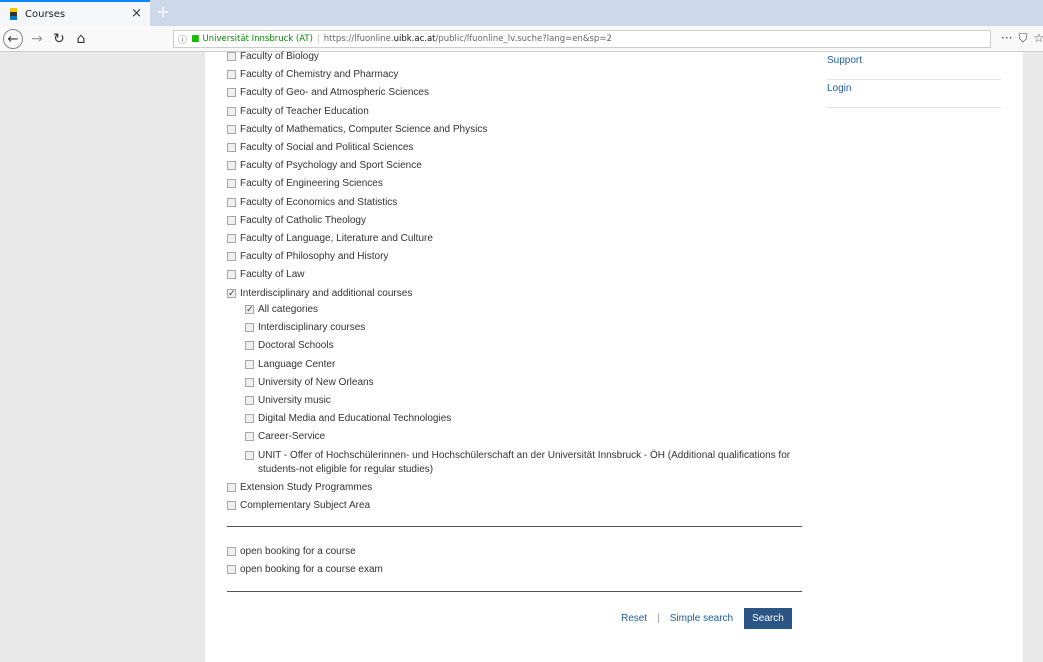 This screenshot has width=1043, height=662. What do you see at coordinates (13, 14) in the screenshot?
I see `favicon-icon` at bounding box center [13, 14].